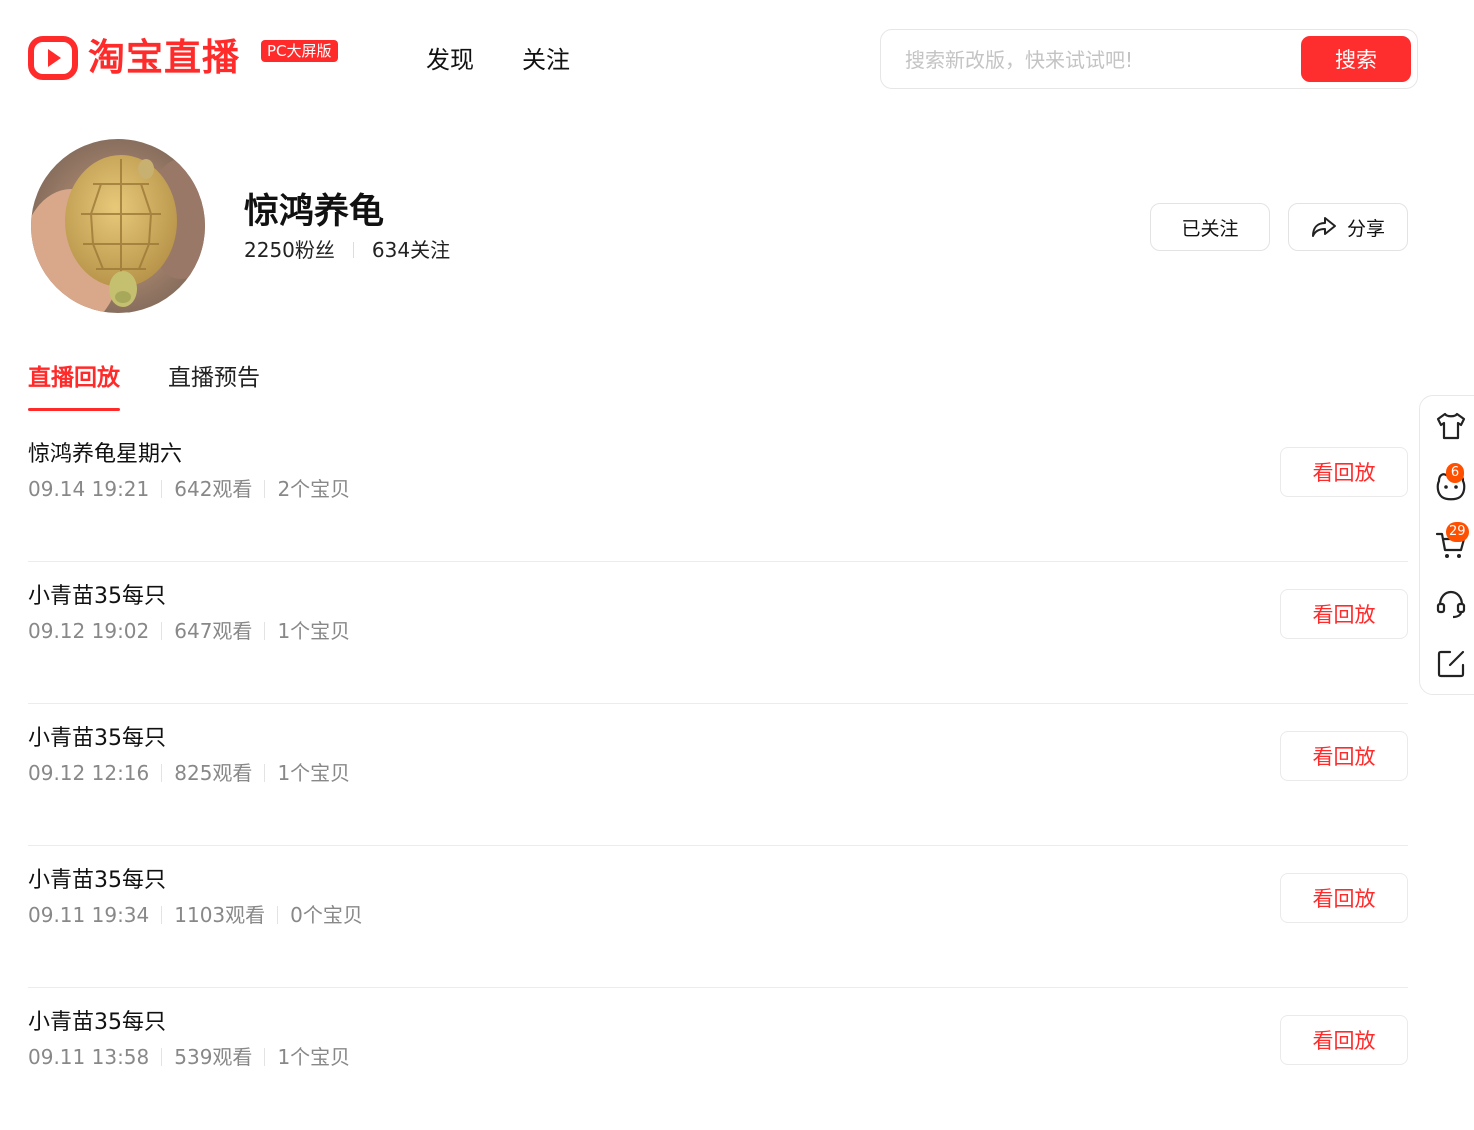 Image resolution: width=1474 pixels, height=1130 pixels. I want to click on replay-views: 825观看, so click(213, 773).